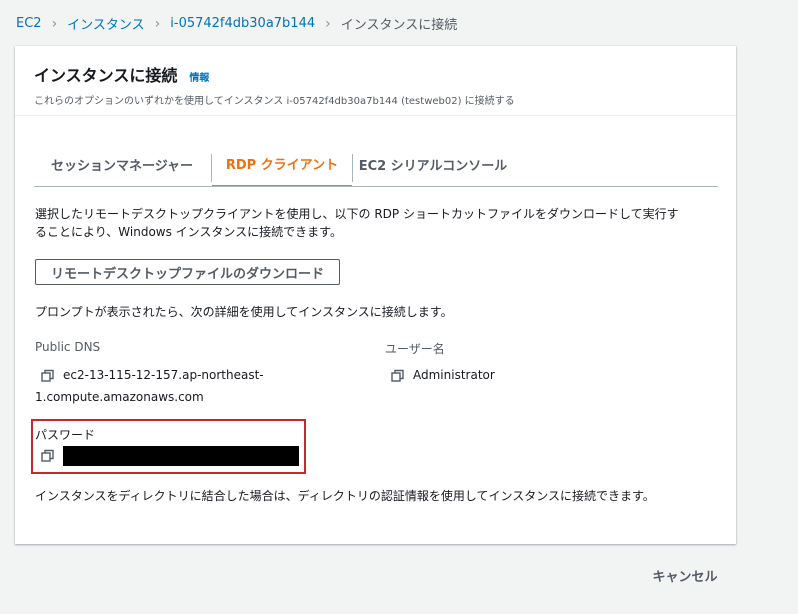 The height and width of the screenshot is (614, 798). What do you see at coordinates (187, 272) in the screenshot?
I see `download-rdp-file-button: リモートデスクトップファイルのダウンロード` at bounding box center [187, 272].